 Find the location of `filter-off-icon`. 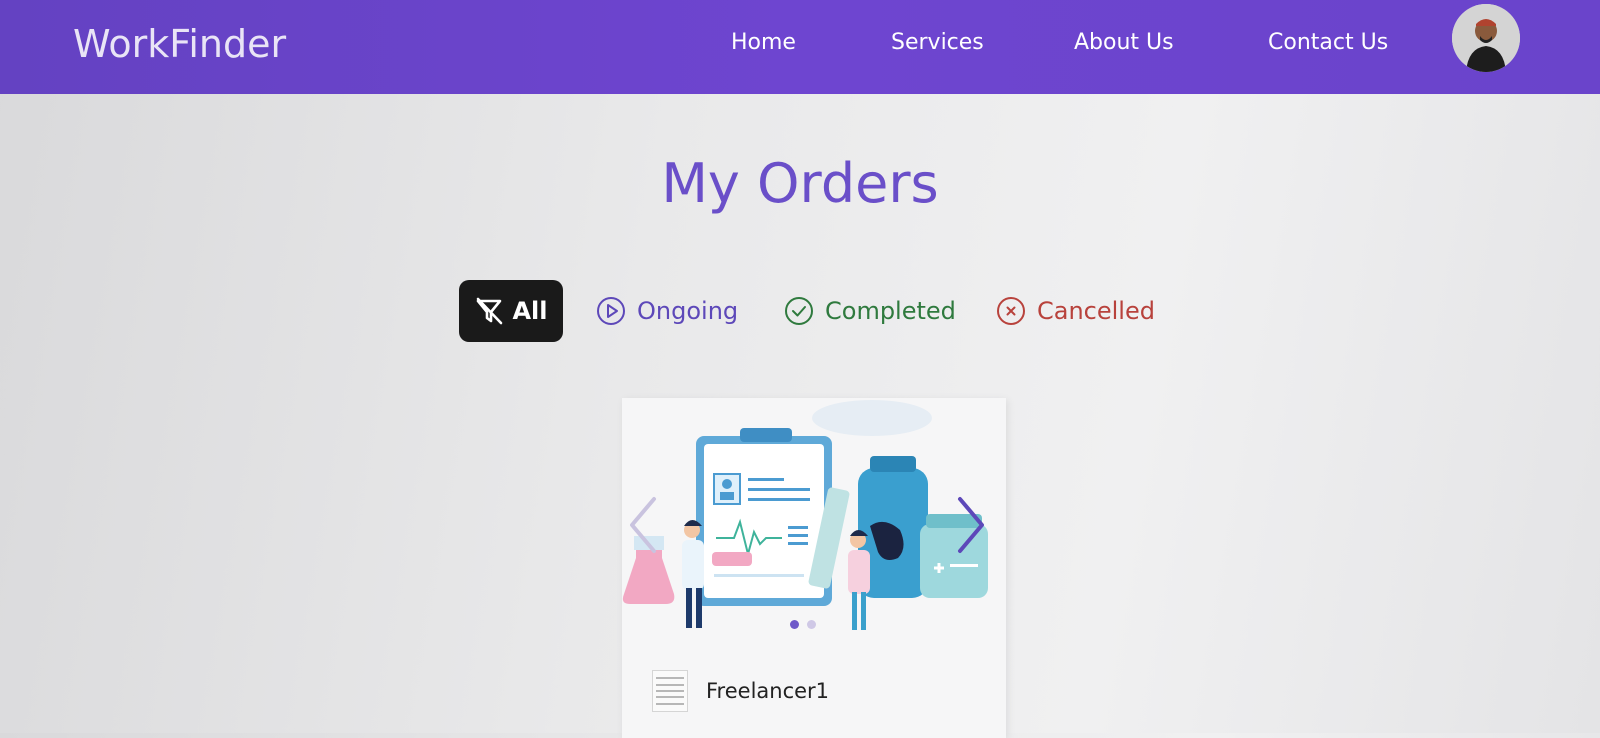

filter-off-icon is located at coordinates (490, 311).